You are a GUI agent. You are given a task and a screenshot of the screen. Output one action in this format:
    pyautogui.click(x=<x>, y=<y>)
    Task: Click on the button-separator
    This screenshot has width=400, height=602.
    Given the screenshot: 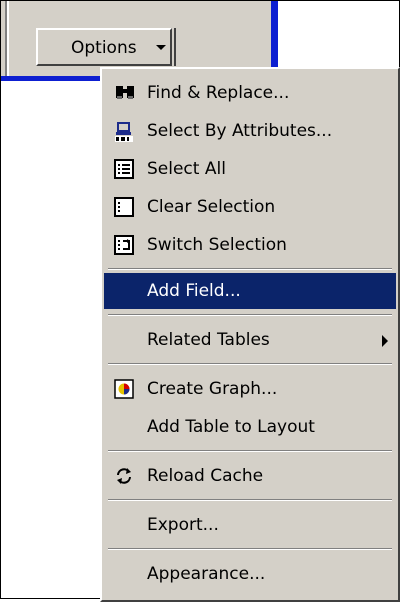 What is the action you would take?
    pyautogui.click(x=175, y=47)
    